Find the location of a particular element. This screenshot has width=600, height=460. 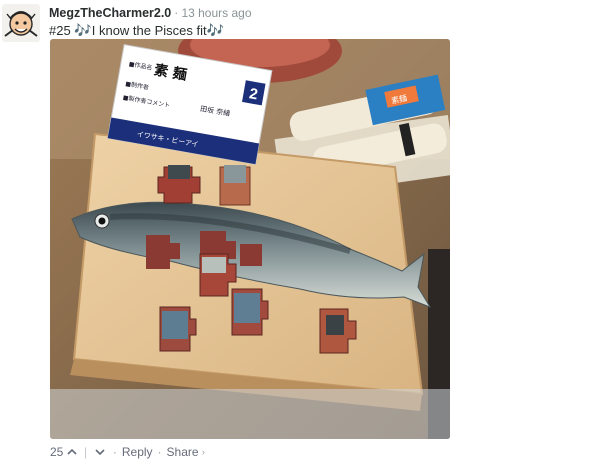

chevron-down-icon is located at coordinates (99, 452).